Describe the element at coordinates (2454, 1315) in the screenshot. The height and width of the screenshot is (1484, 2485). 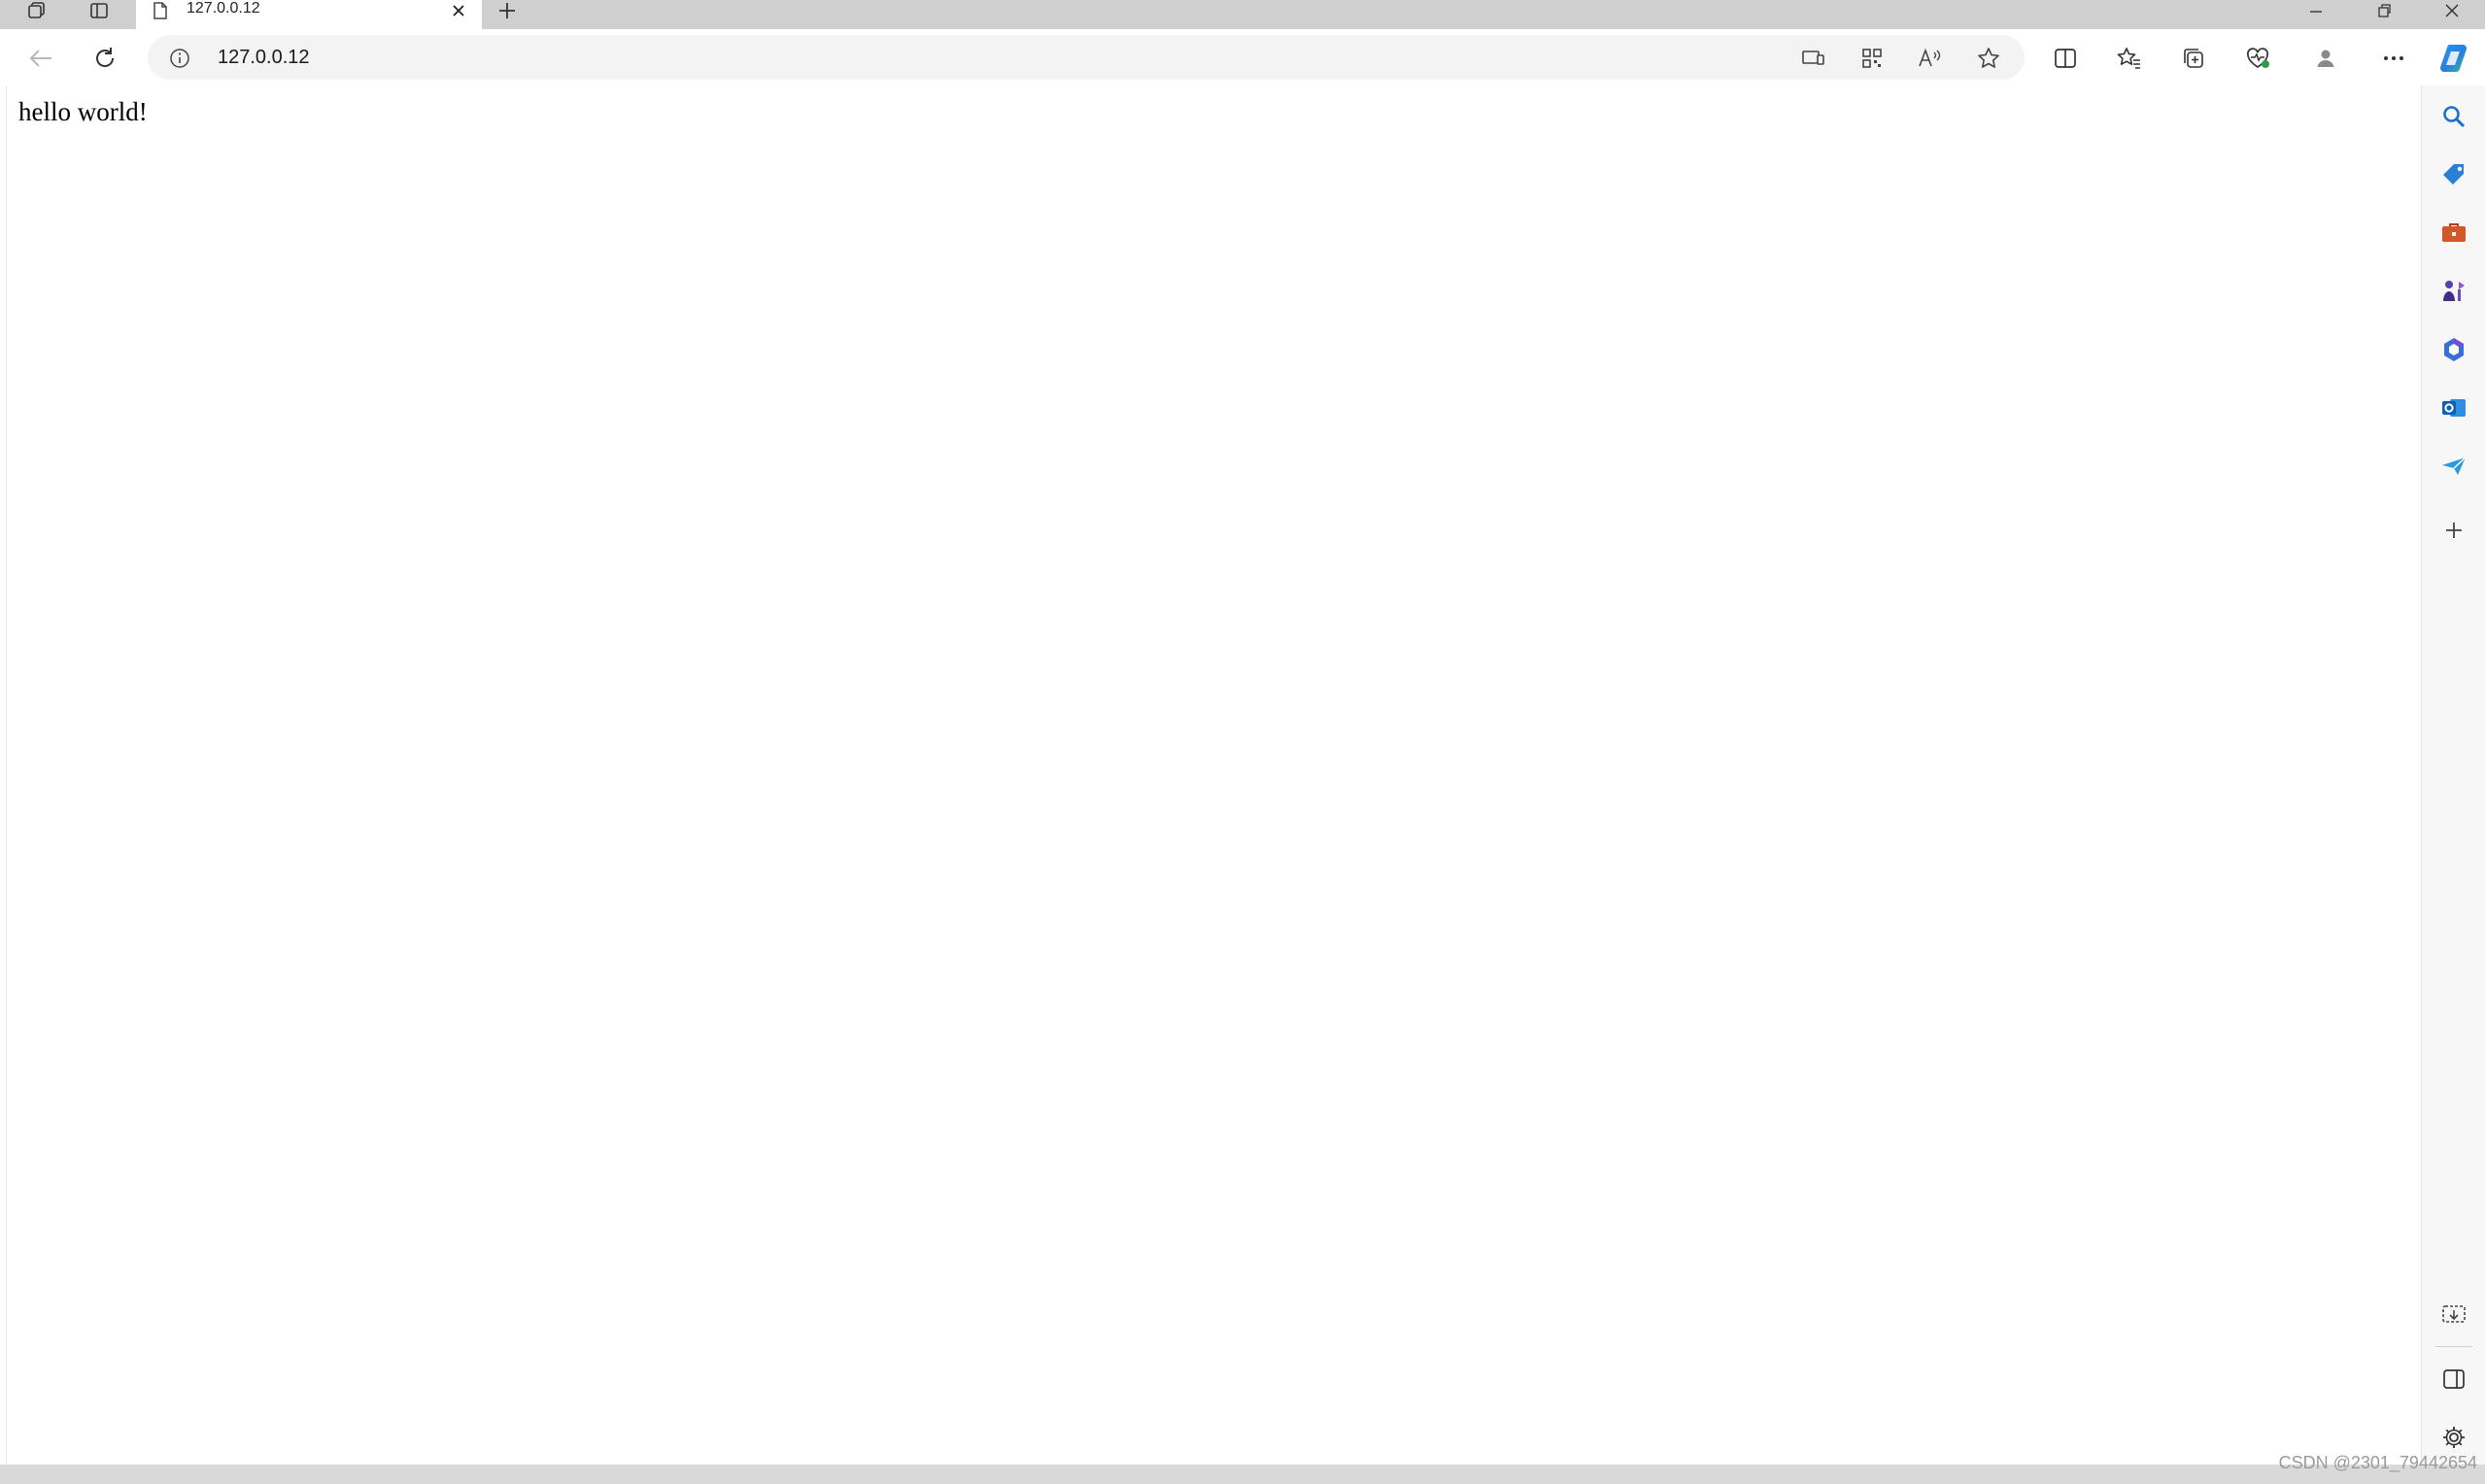
I see `screenshot-icon` at that location.